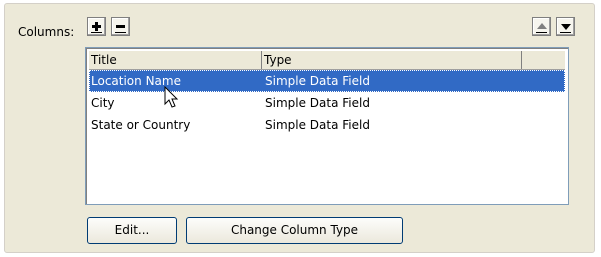  Describe the element at coordinates (103, 103) in the screenshot. I see `row-title: City` at that location.